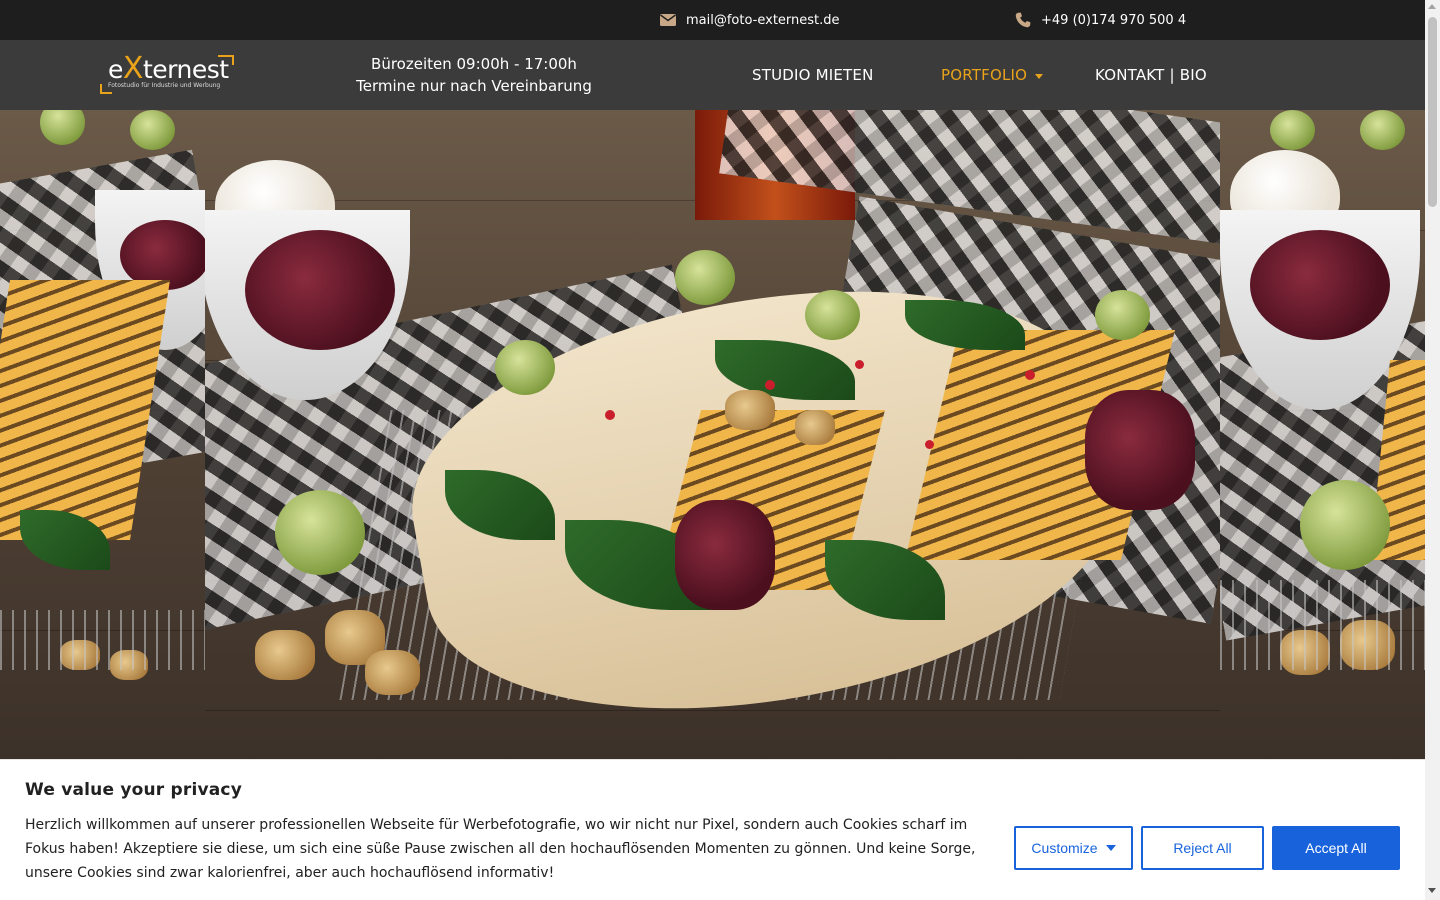 Image resolution: width=1440 pixels, height=900 pixels. I want to click on nav-studio-mieten: STUDIO MIETEN, so click(813, 75).